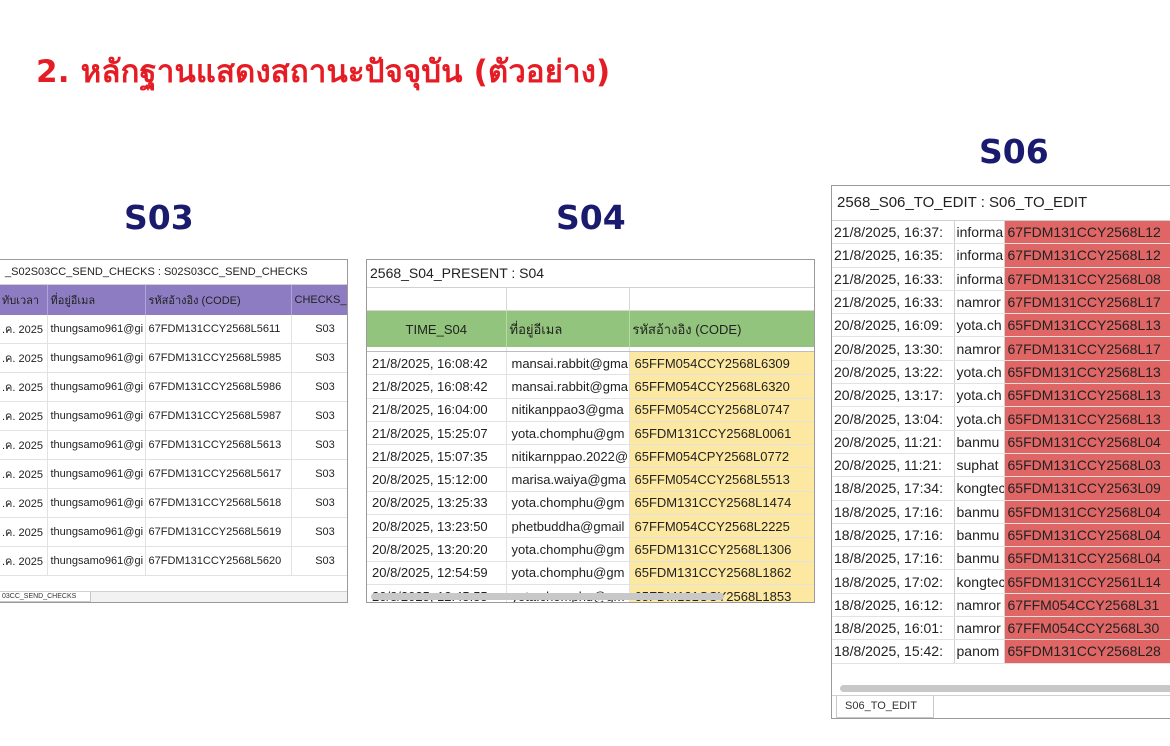  I want to click on table-cell: marisa.waiya@gma, so click(568, 479).